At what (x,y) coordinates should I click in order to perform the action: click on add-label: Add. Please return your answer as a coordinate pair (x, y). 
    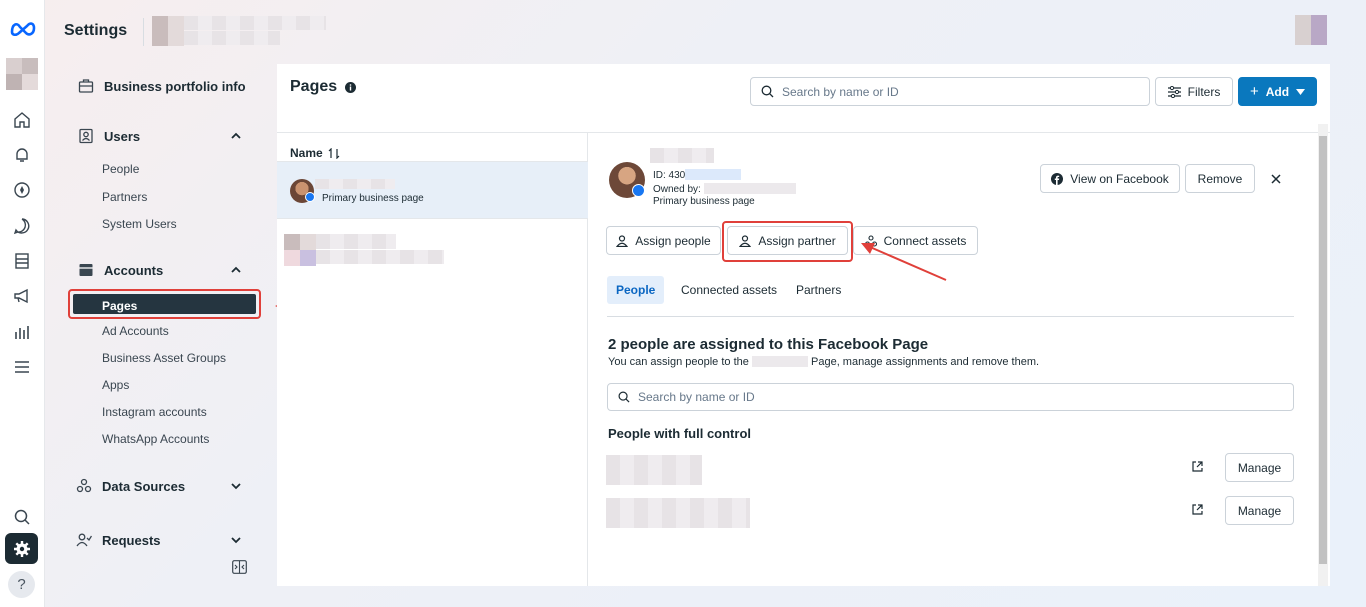
    Looking at the image, I should click on (1277, 91).